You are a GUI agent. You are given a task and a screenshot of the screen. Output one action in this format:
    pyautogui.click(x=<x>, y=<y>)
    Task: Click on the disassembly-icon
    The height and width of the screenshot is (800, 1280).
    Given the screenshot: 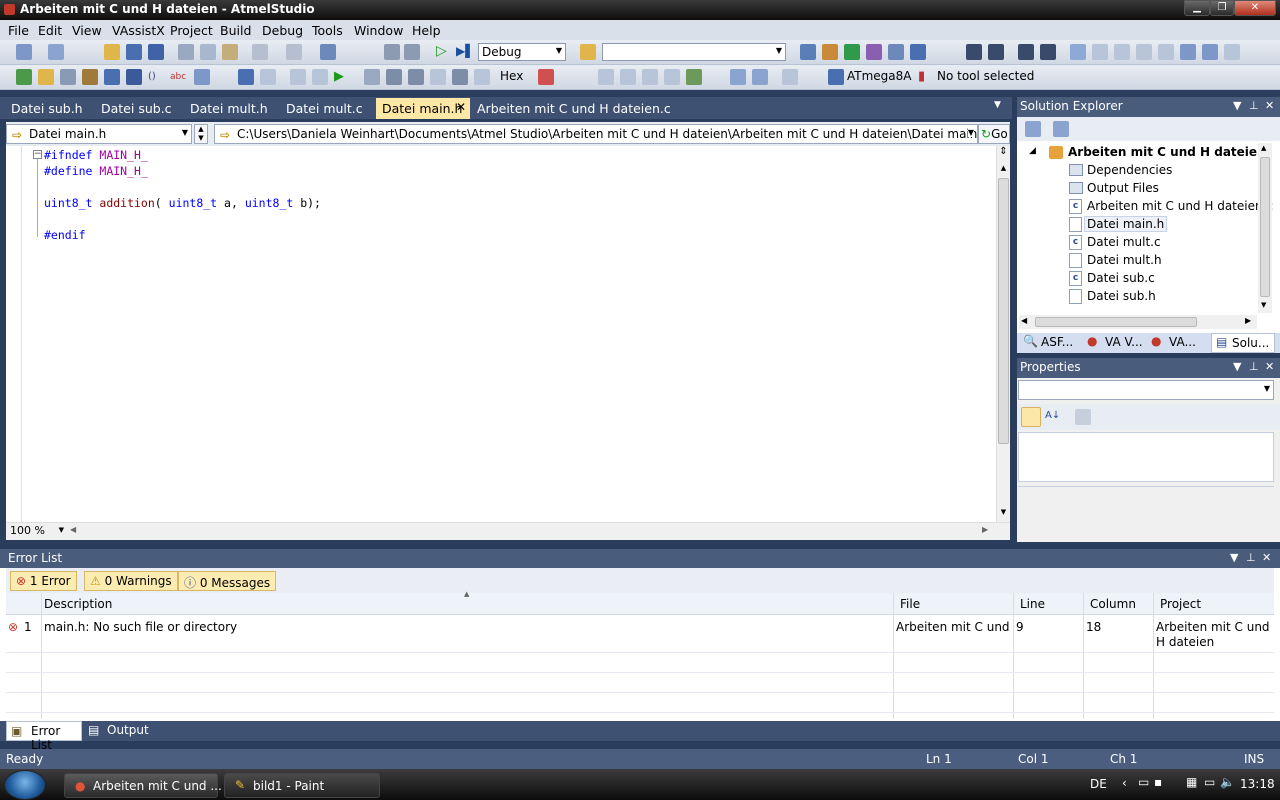 What is the action you would take?
    pyautogui.click(x=790, y=77)
    